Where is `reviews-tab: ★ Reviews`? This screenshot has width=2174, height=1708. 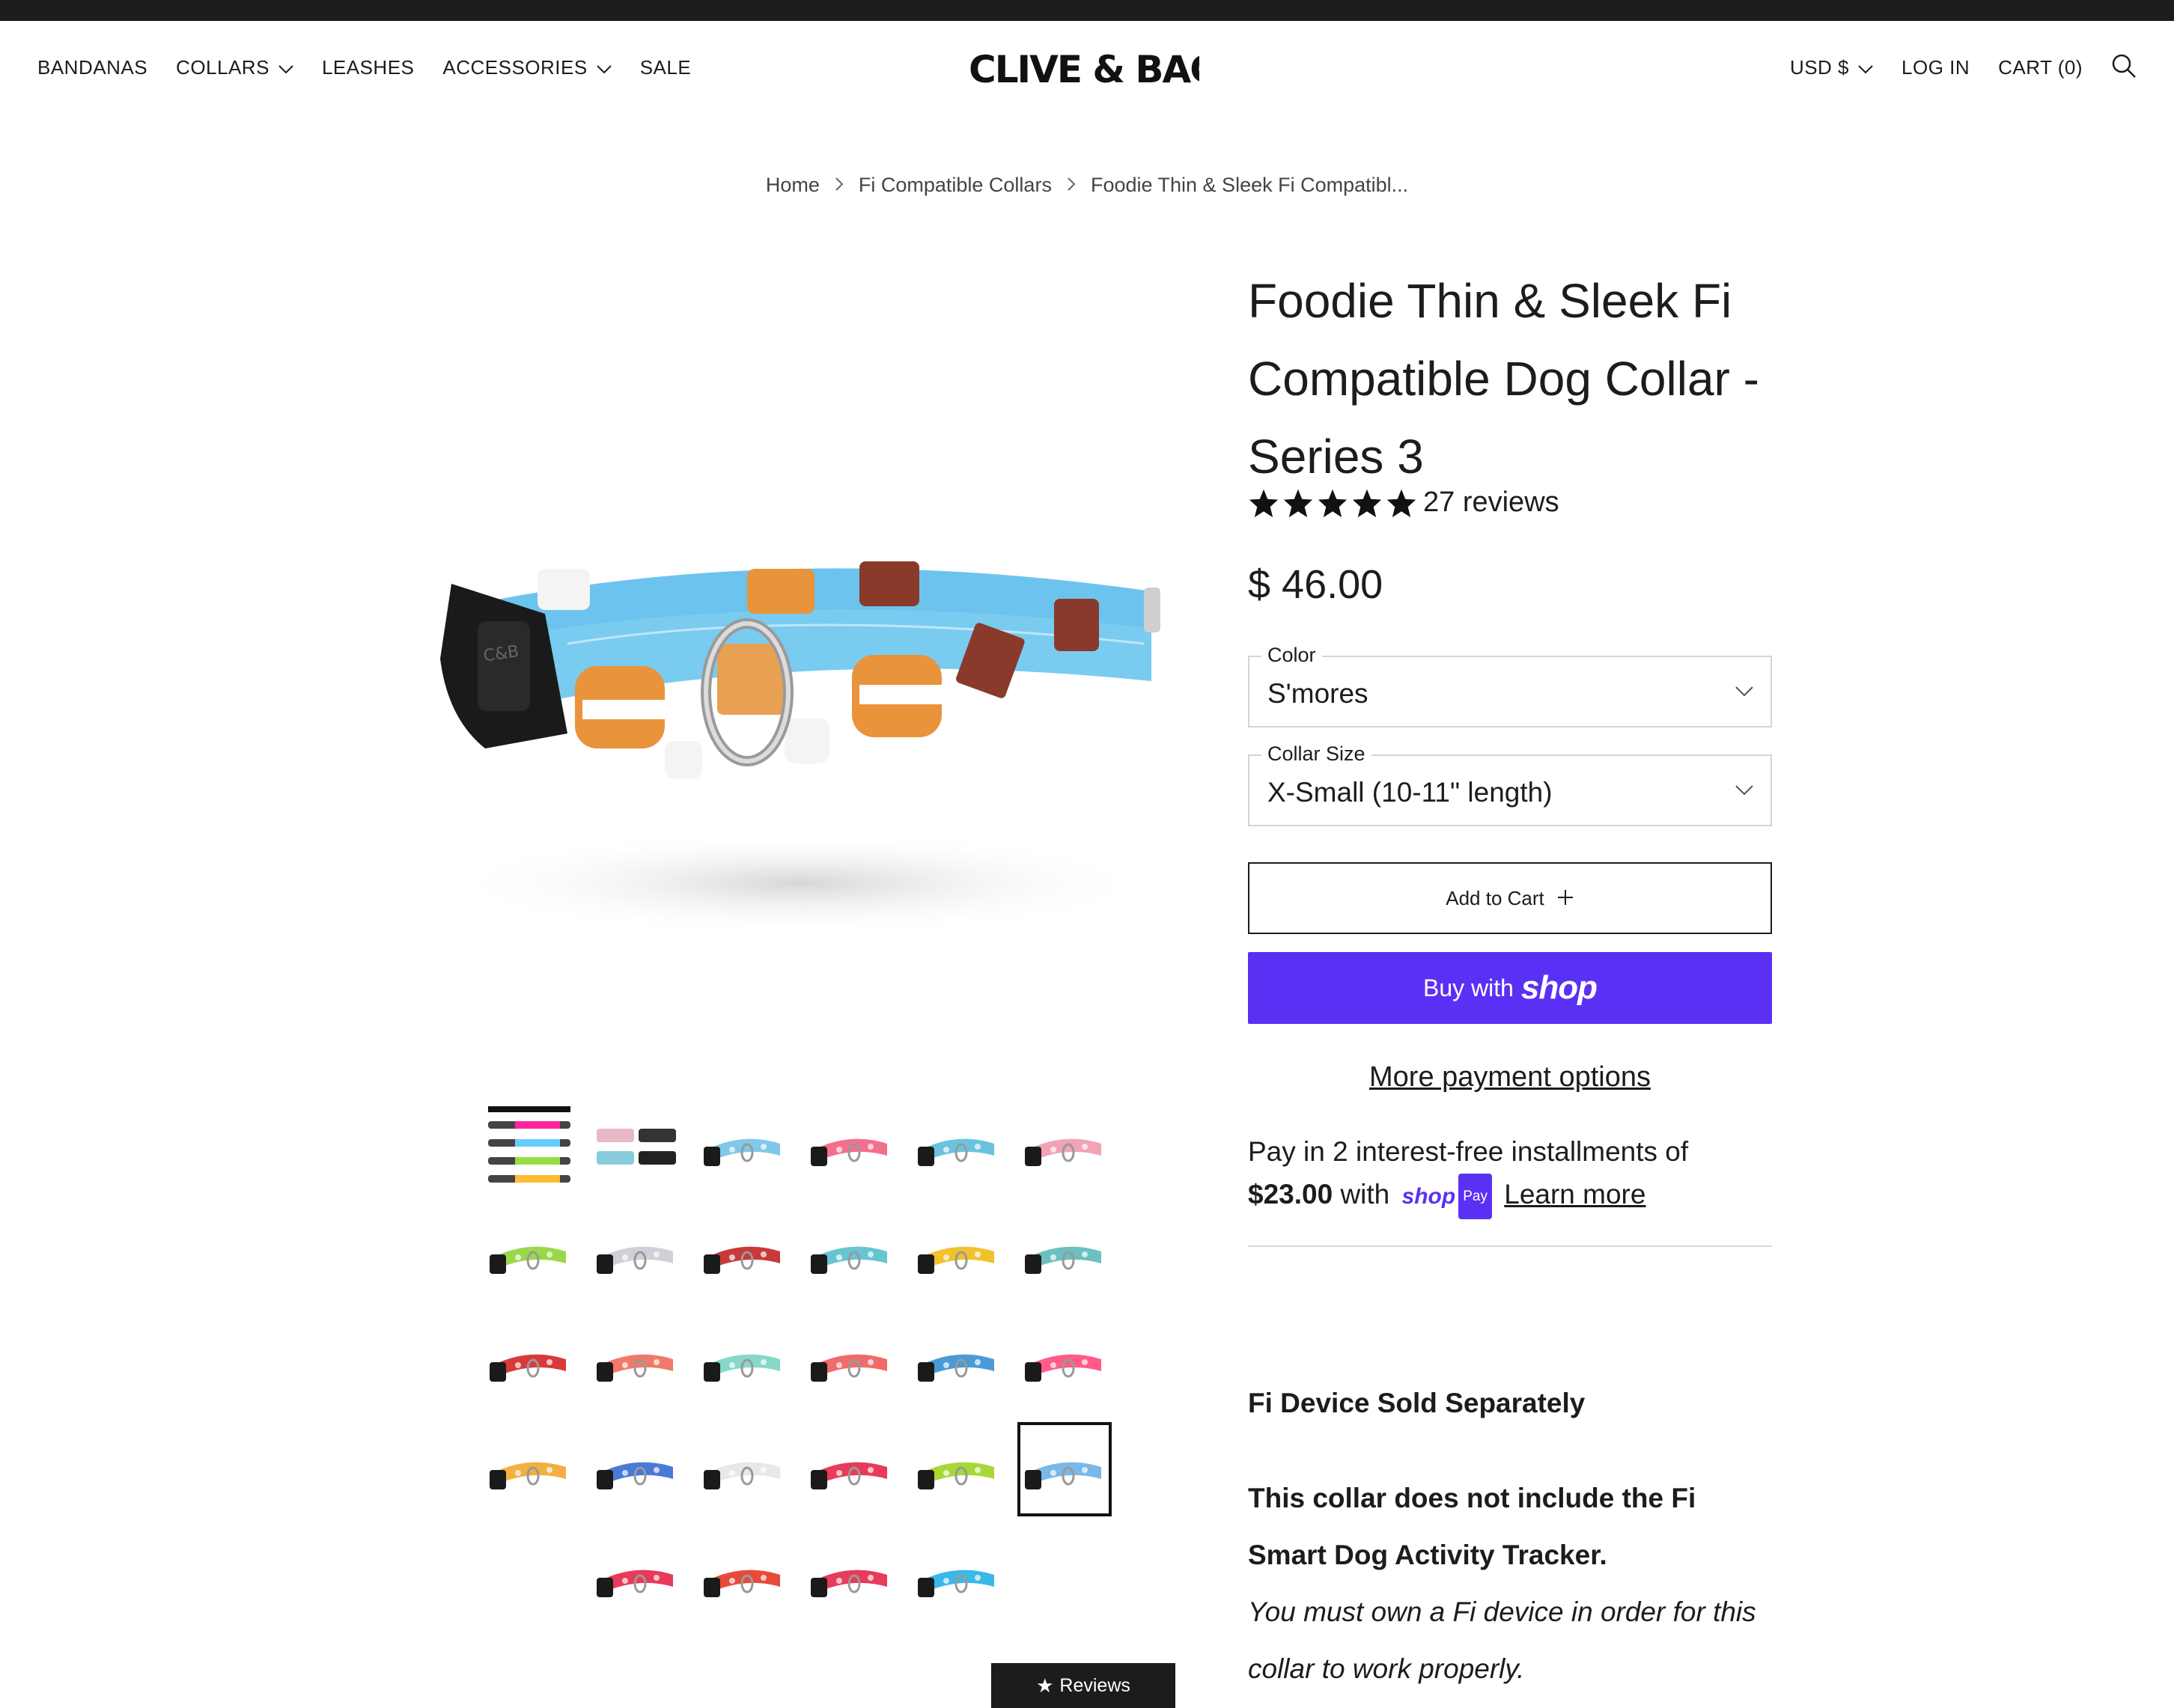
reviews-tab: ★ Reviews is located at coordinates (1083, 1685).